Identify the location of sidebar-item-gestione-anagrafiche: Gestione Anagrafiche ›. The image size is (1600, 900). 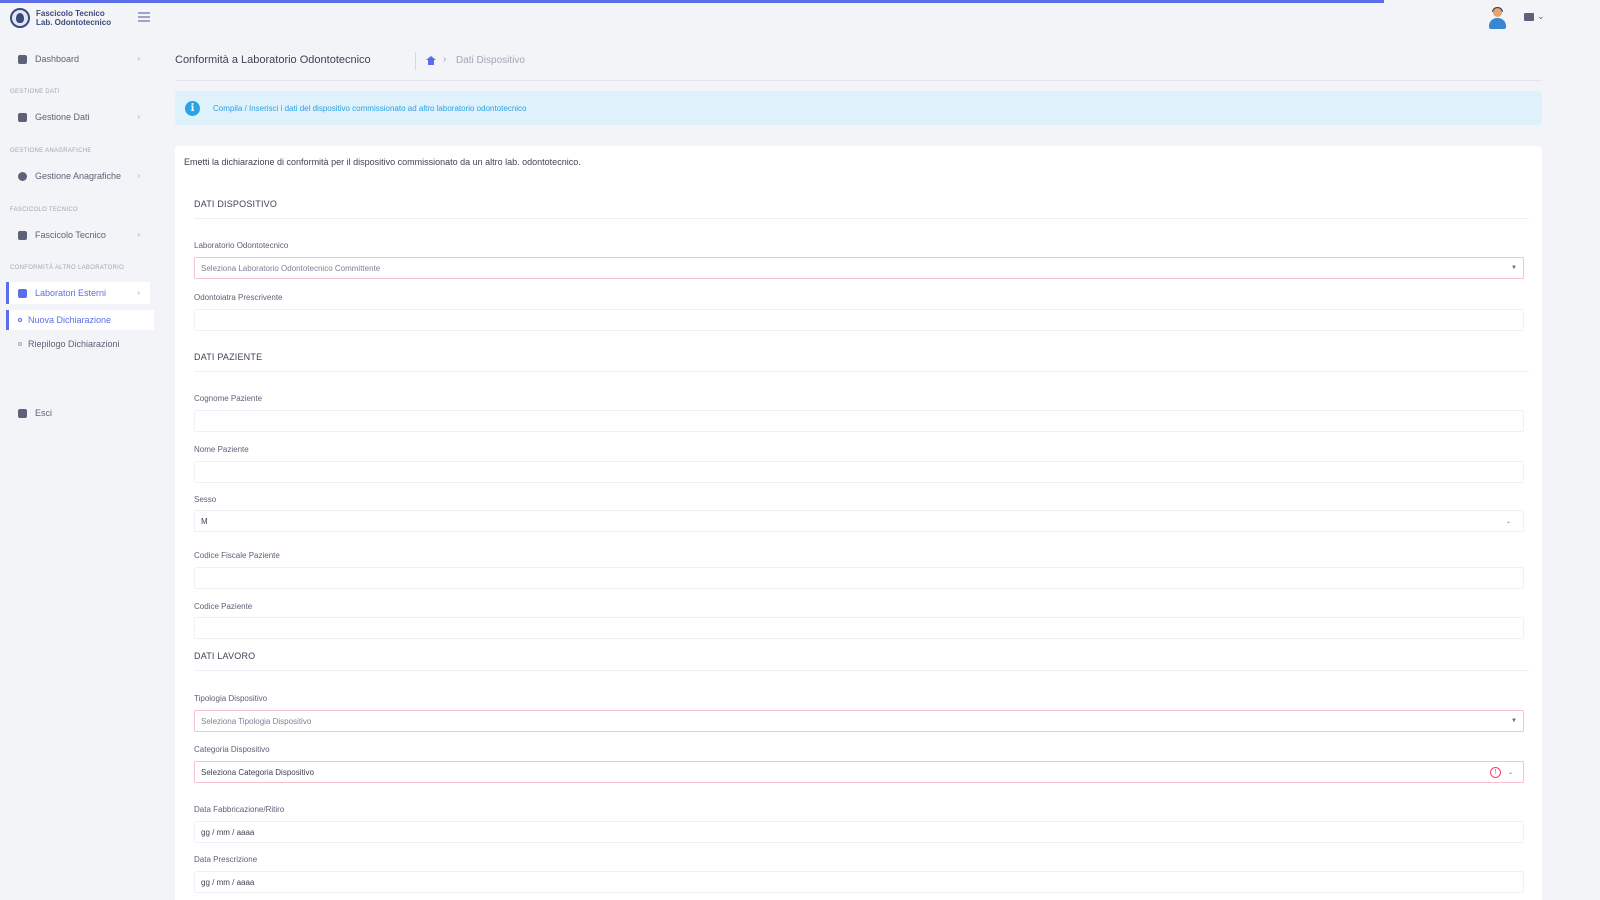
(78, 176).